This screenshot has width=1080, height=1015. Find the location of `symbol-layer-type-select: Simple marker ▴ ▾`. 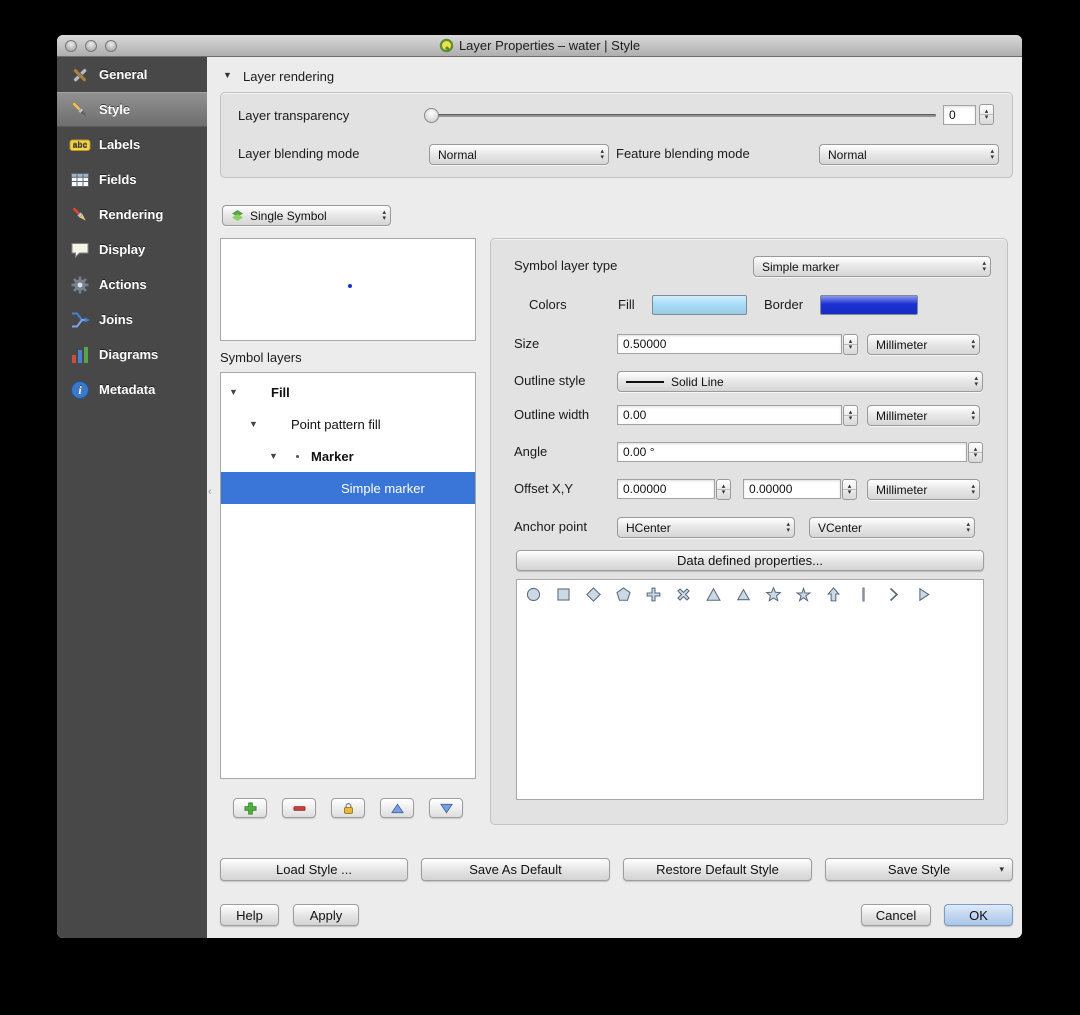

symbol-layer-type-select: Simple marker ▴ ▾ is located at coordinates (872, 266).